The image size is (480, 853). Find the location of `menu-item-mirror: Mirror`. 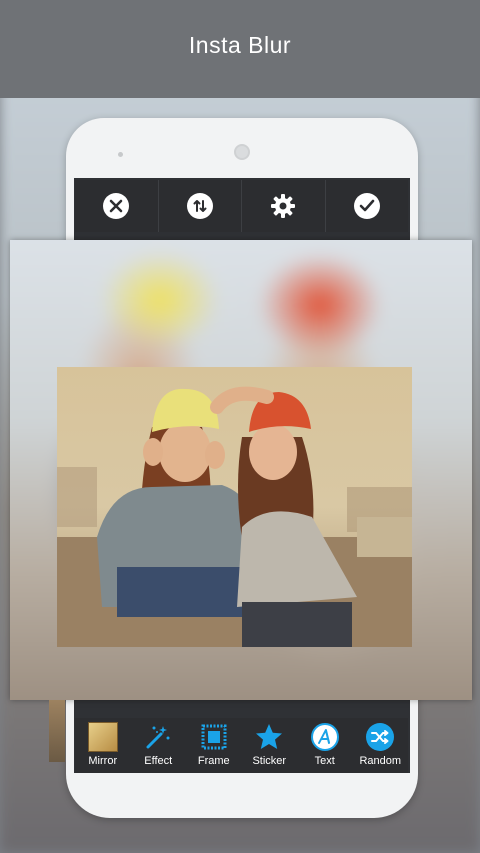

menu-item-mirror: Mirror is located at coordinates (103, 745).